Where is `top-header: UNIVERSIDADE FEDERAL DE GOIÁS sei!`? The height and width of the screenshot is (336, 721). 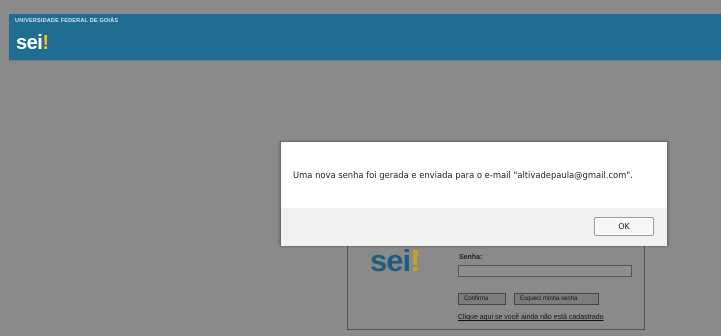
top-header: UNIVERSIDADE FEDERAL DE GOIÁS sei! is located at coordinates (365, 37).